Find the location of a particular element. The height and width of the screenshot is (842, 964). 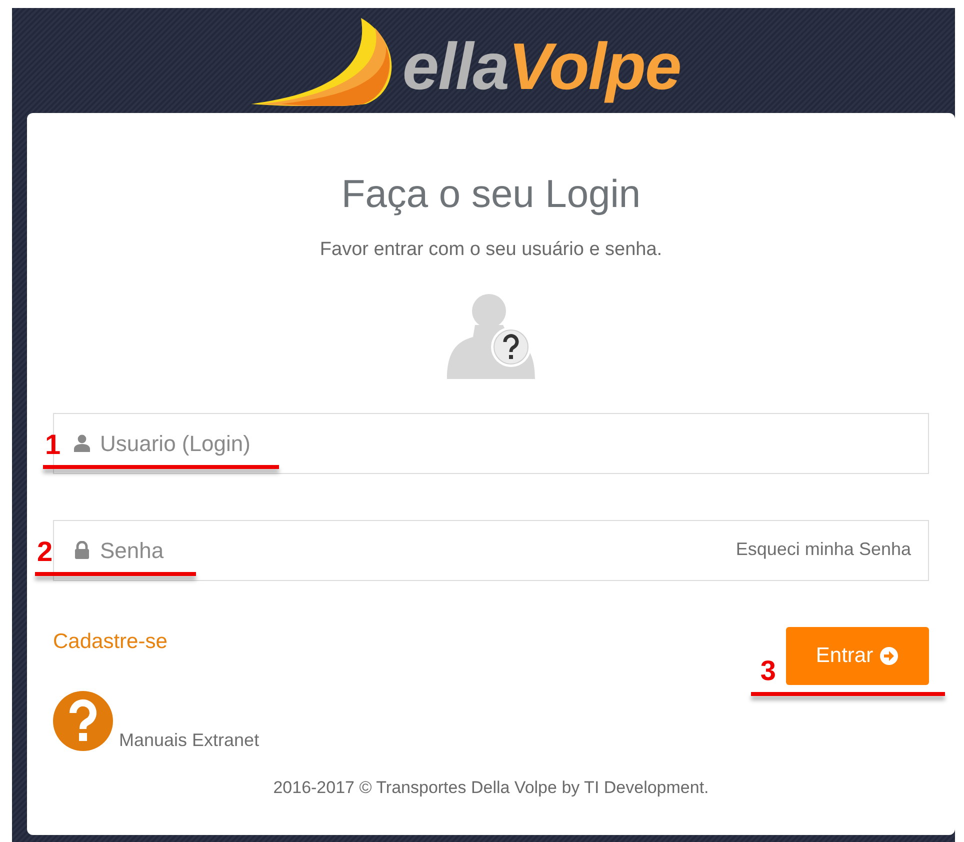

subtitle-text: Favor entrar com o seu usuário e senha. is located at coordinates (491, 250).